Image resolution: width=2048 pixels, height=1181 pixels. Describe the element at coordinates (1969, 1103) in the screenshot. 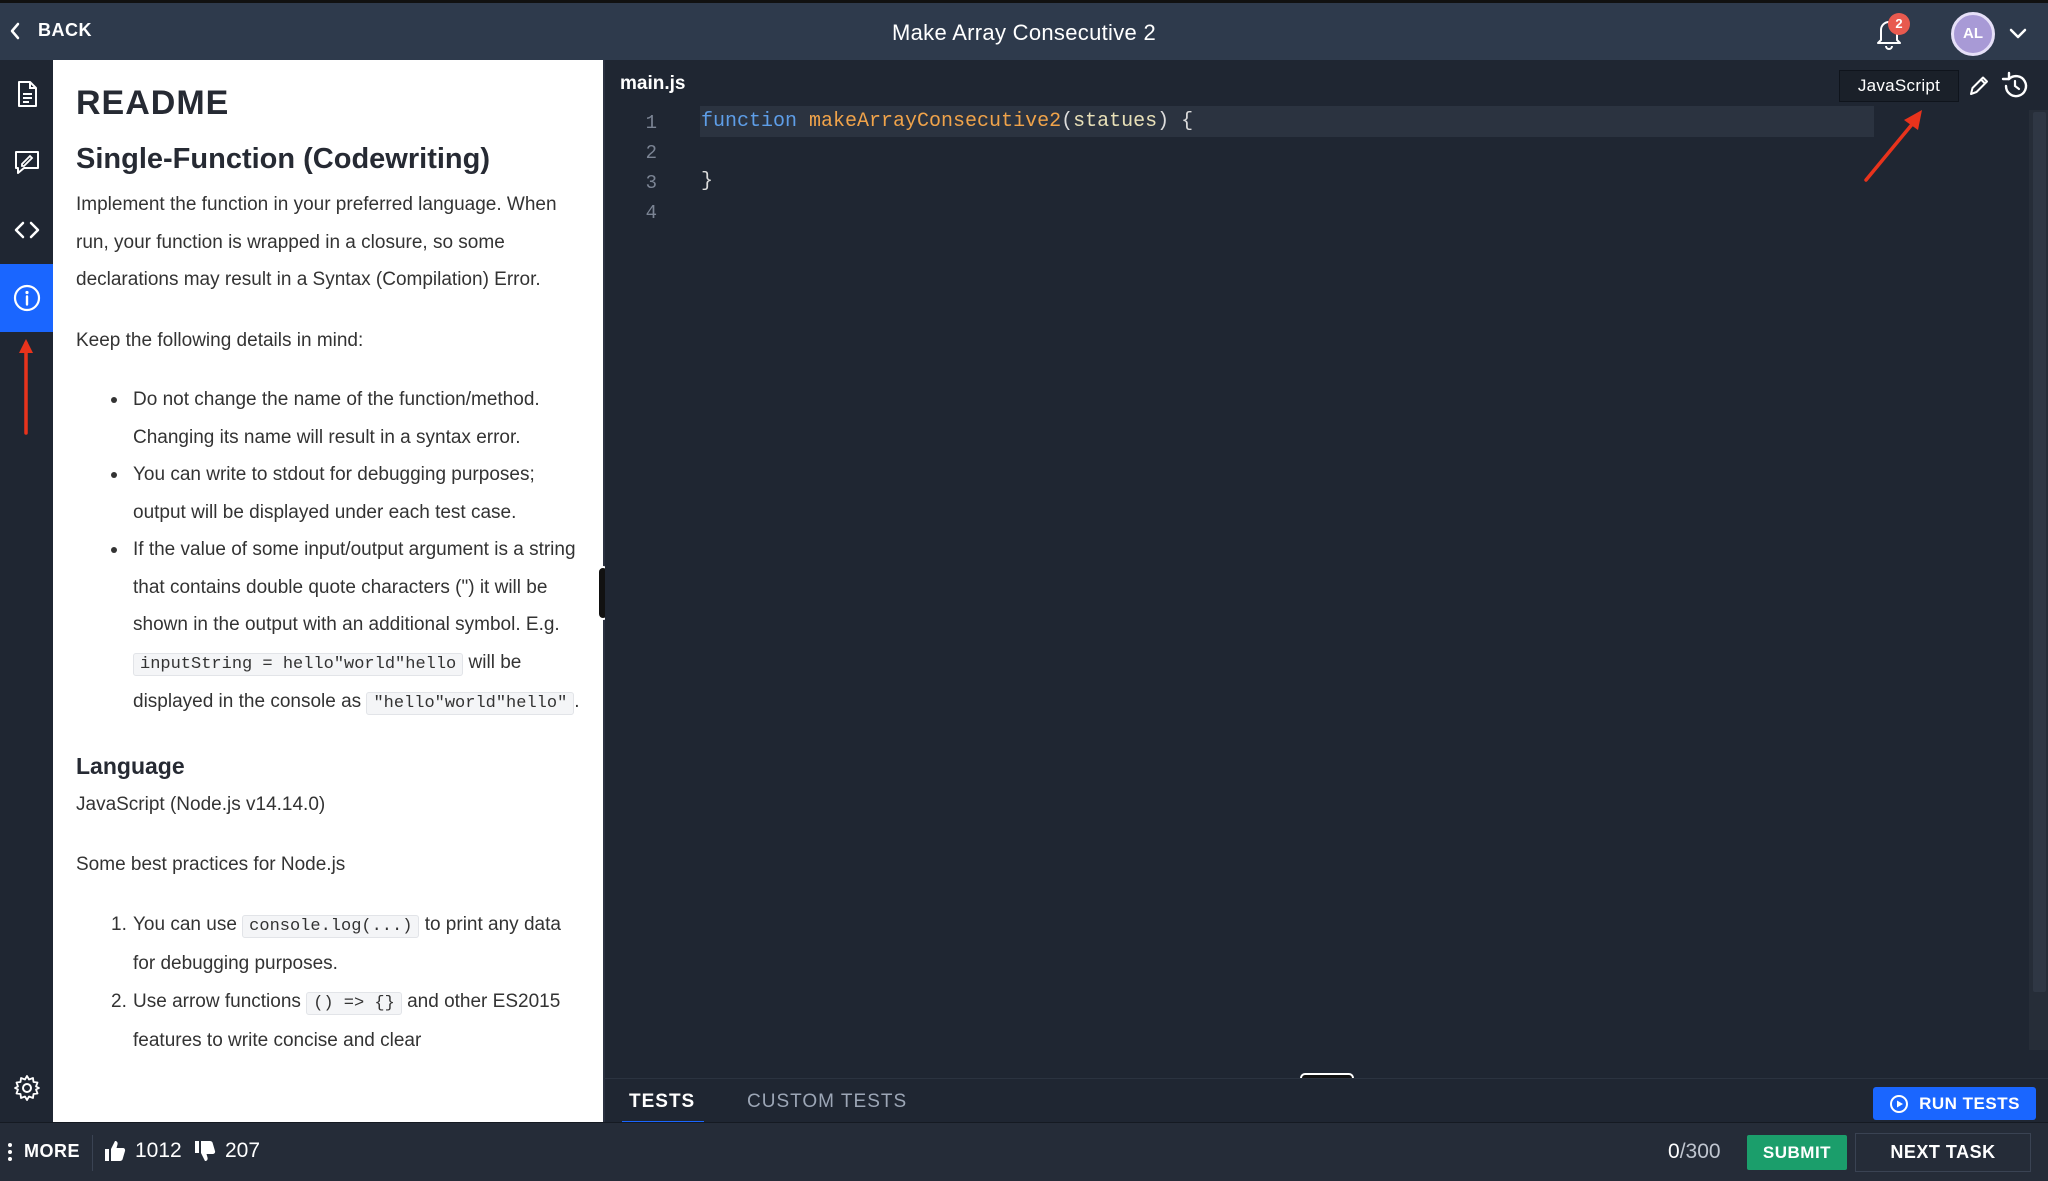

I see `run-tests-label: RUN TESTS` at that location.